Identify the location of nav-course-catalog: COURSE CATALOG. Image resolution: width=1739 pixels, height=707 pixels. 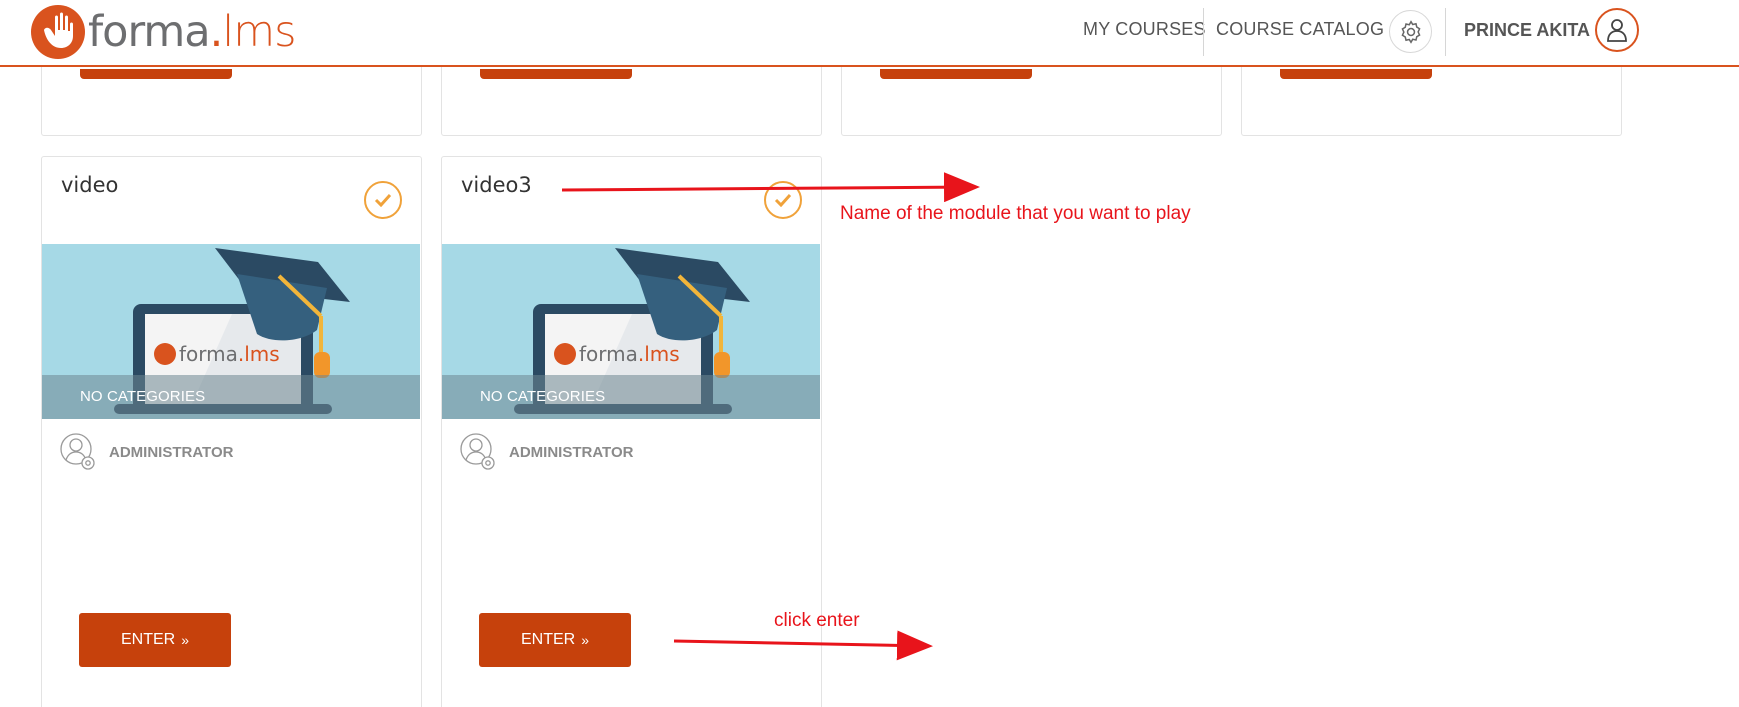
(1300, 29).